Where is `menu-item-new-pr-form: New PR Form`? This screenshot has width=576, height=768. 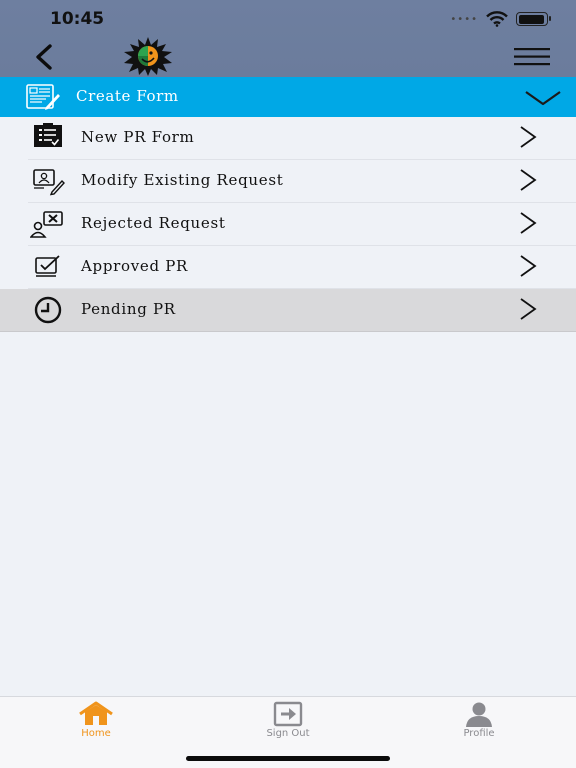
menu-item-new-pr-form: New PR Form is located at coordinates (288, 138).